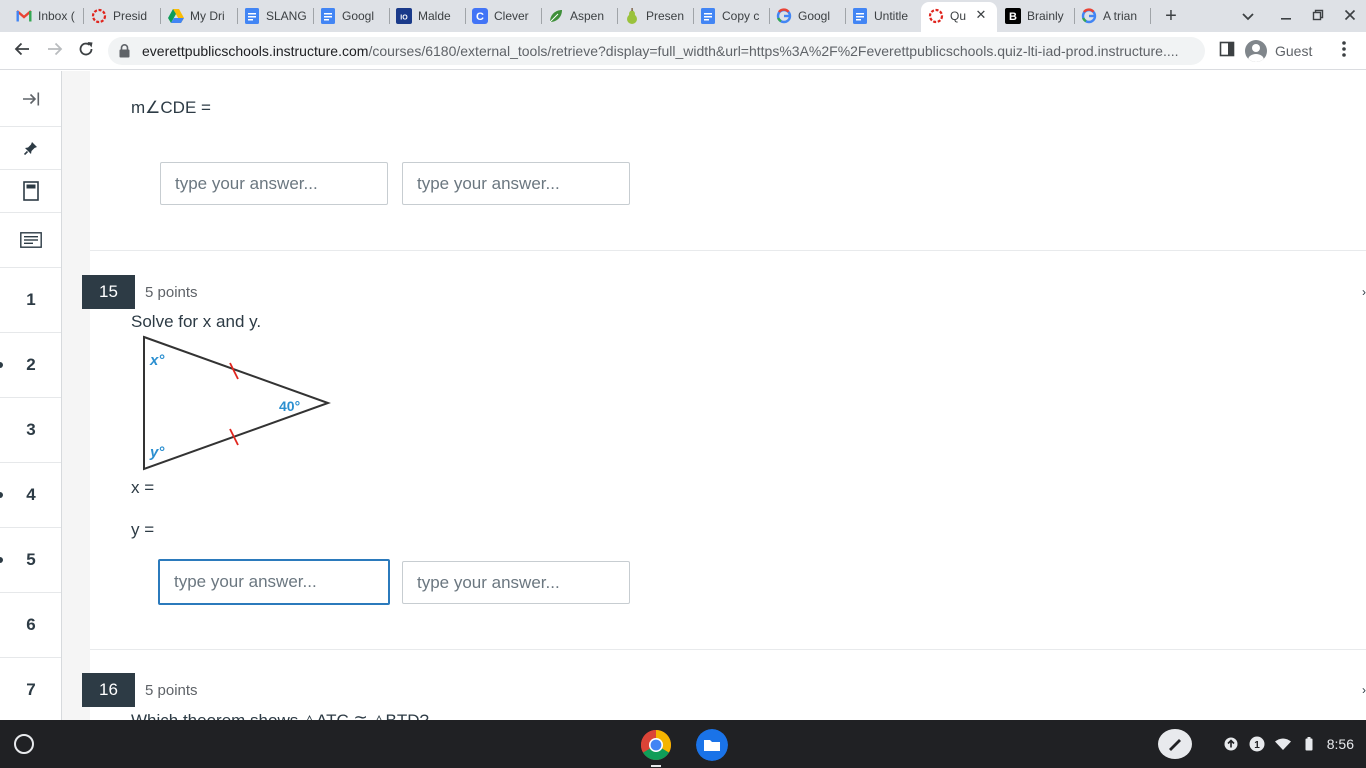  What do you see at coordinates (30, 191) in the screenshot?
I see `calculator-icon` at bounding box center [30, 191].